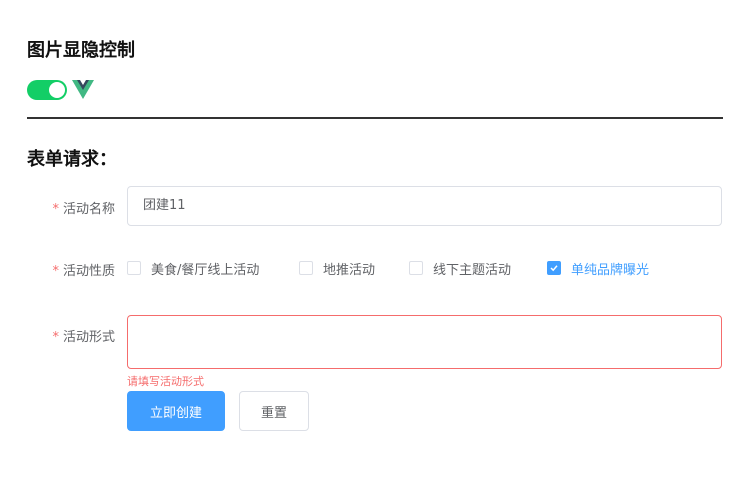  I want to click on toggle-knob, so click(57, 90).